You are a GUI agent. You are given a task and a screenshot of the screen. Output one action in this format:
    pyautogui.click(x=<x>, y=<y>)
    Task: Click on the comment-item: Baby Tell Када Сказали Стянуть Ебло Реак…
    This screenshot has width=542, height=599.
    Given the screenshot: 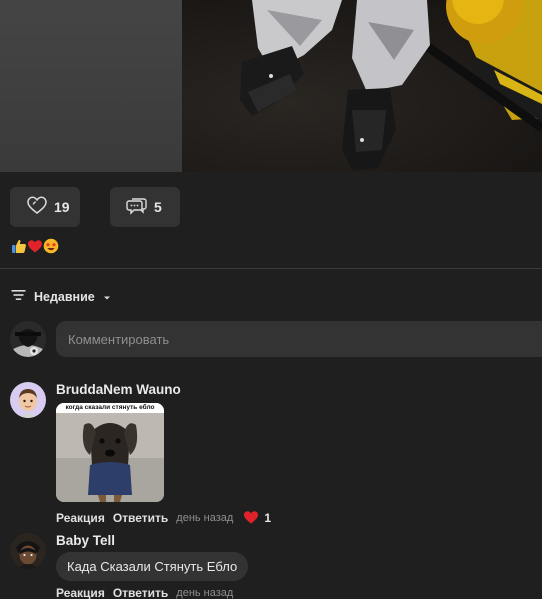 What is the action you would take?
    pyautogui.click(x=270, y=566)
    